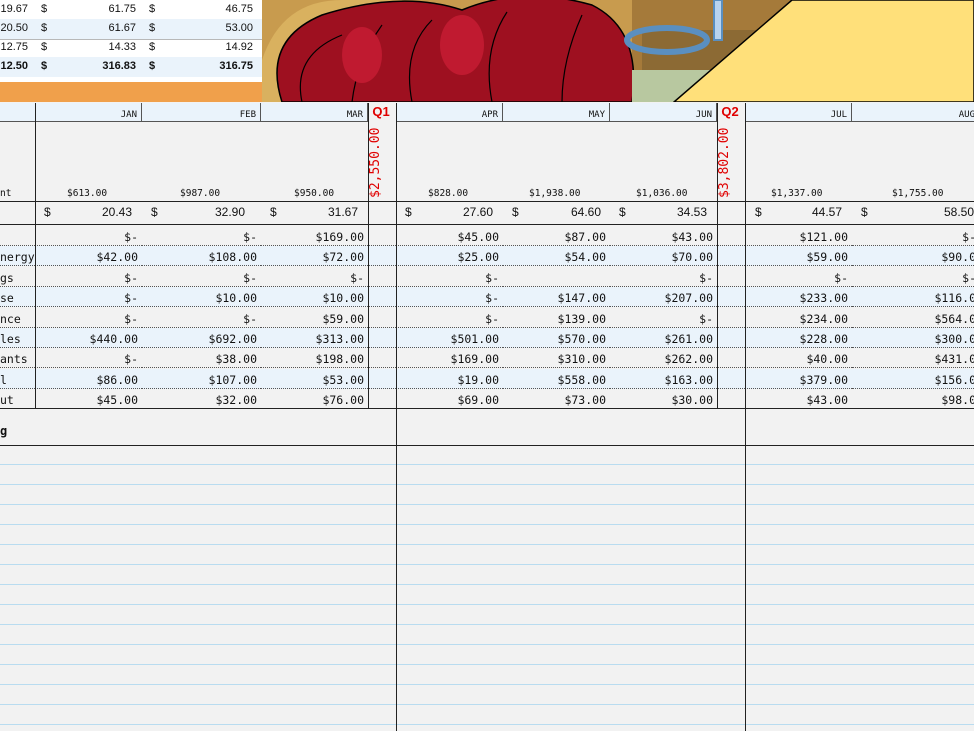 The height and width of the screenshot is (731, 974). I want to click on notes-label: g, so click(4, 431).